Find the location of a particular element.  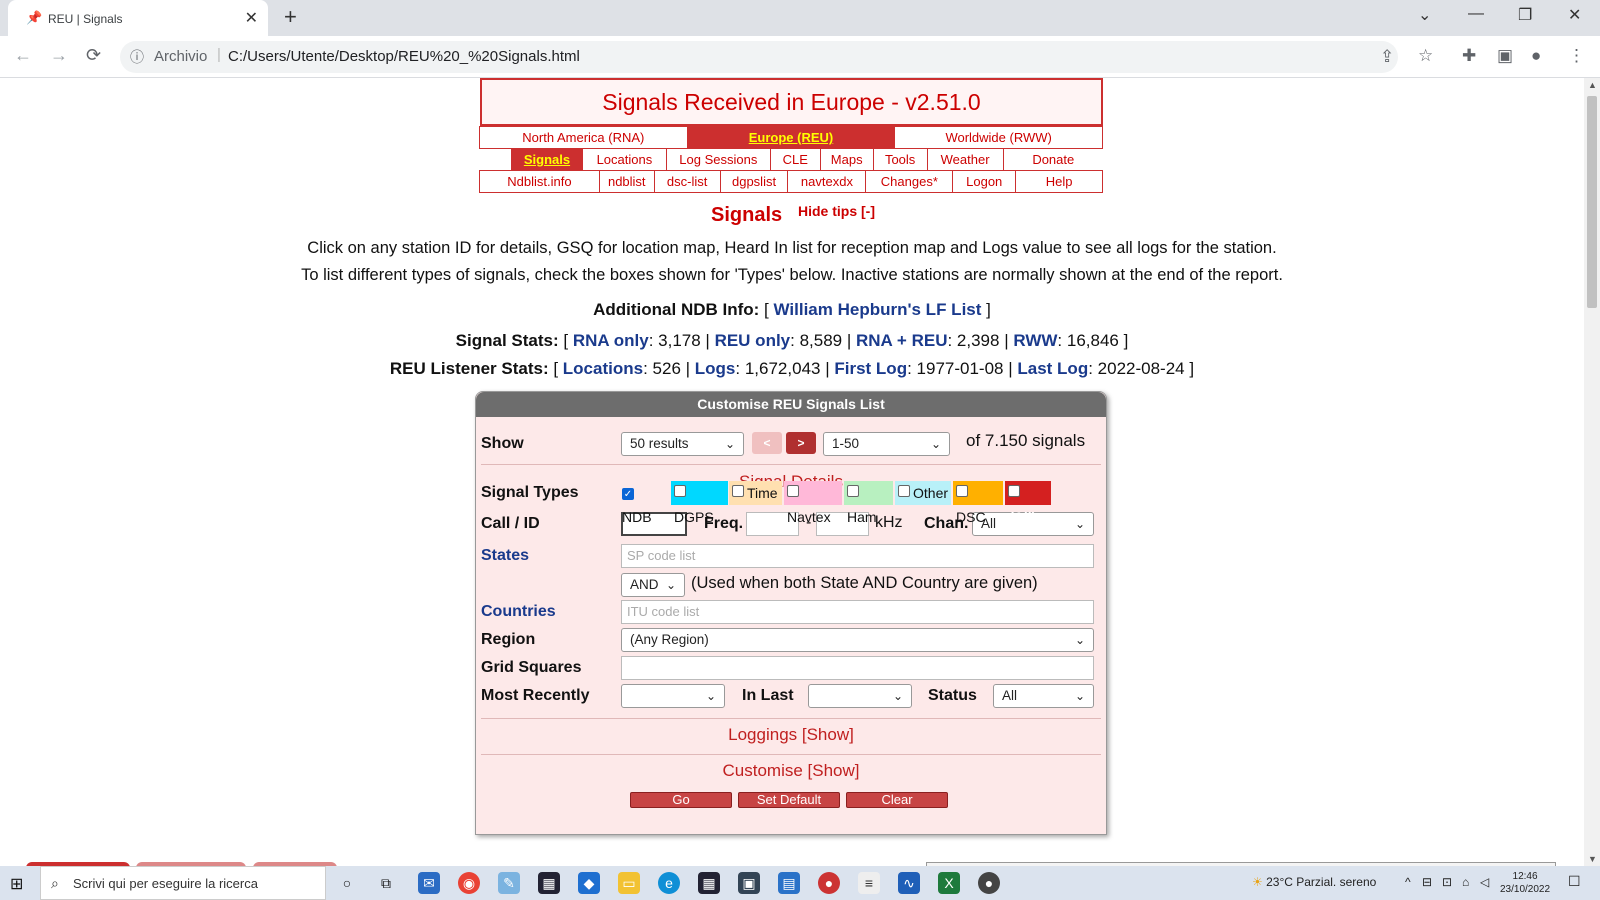

type-checkbox-other: Other is located at coordinates (923, 493).